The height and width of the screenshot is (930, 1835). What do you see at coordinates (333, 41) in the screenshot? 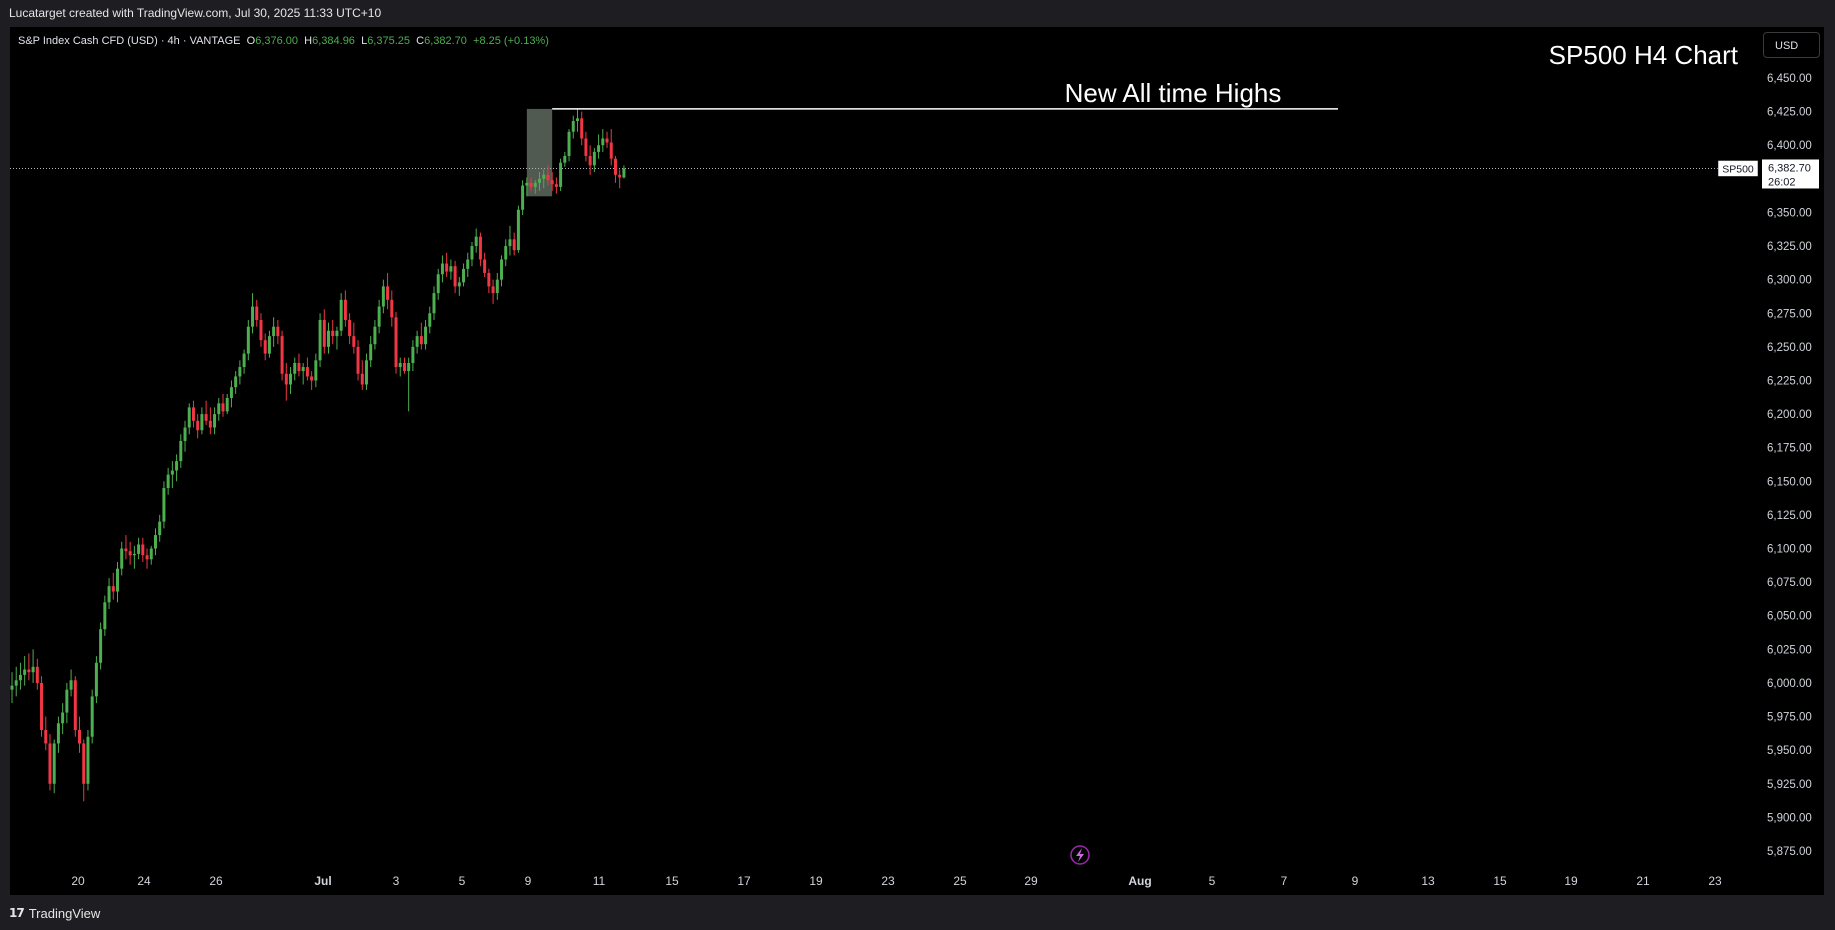
I see `high-value: 6,384.96` at bounding box center [333, 41].